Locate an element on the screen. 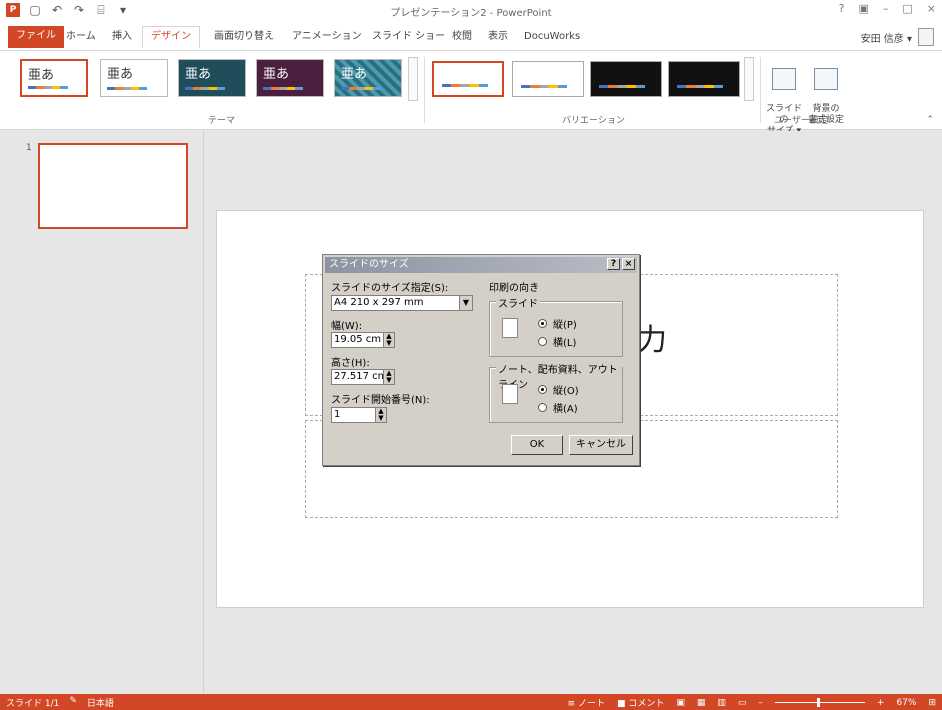 The width and height of the screenshot is (942, 710). minimize-icon: – is located at coordinates (886, 8).